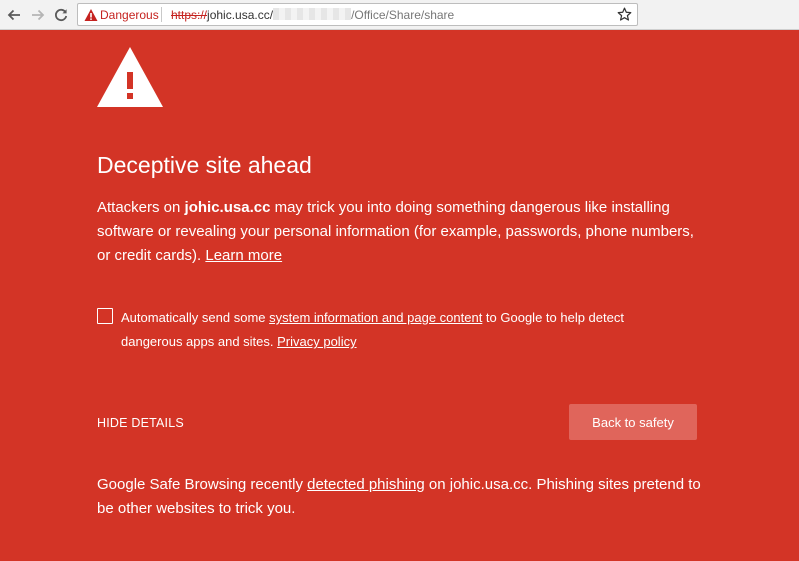 The image size is (799, 561). What do you see at coordinates (161, 14) in the screenshot?
I see `omnibox-separator` at bounding box center [161, 14].